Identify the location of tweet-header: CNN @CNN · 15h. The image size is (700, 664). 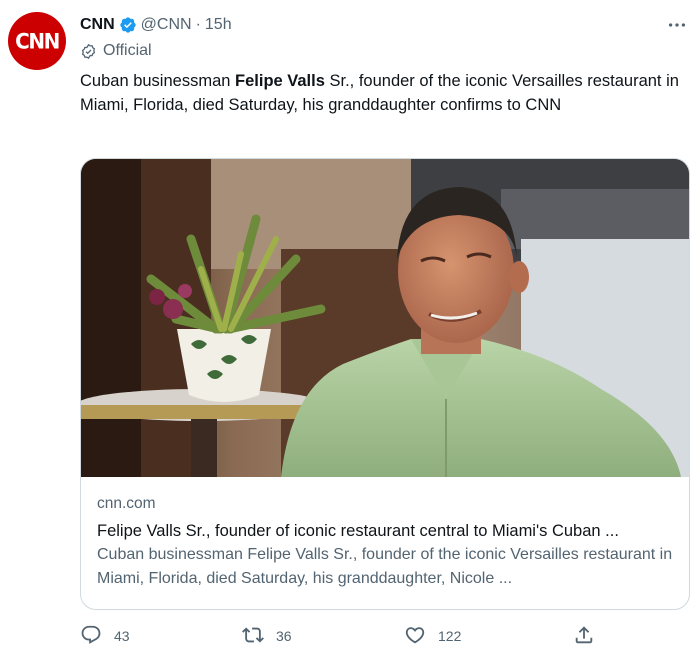
(156, 25).